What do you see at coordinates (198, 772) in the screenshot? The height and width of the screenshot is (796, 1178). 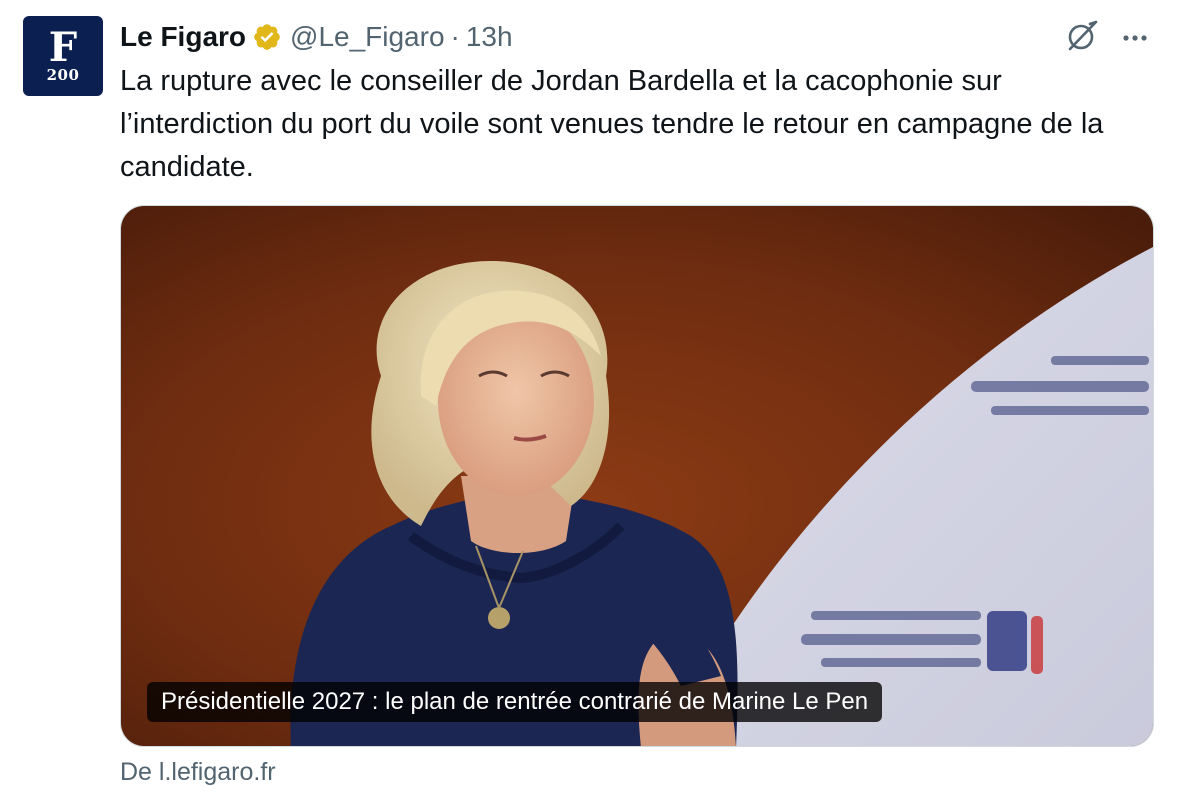 I see `card-source-link: De l.lefigaro.fr` at bounding box center [198, 772].